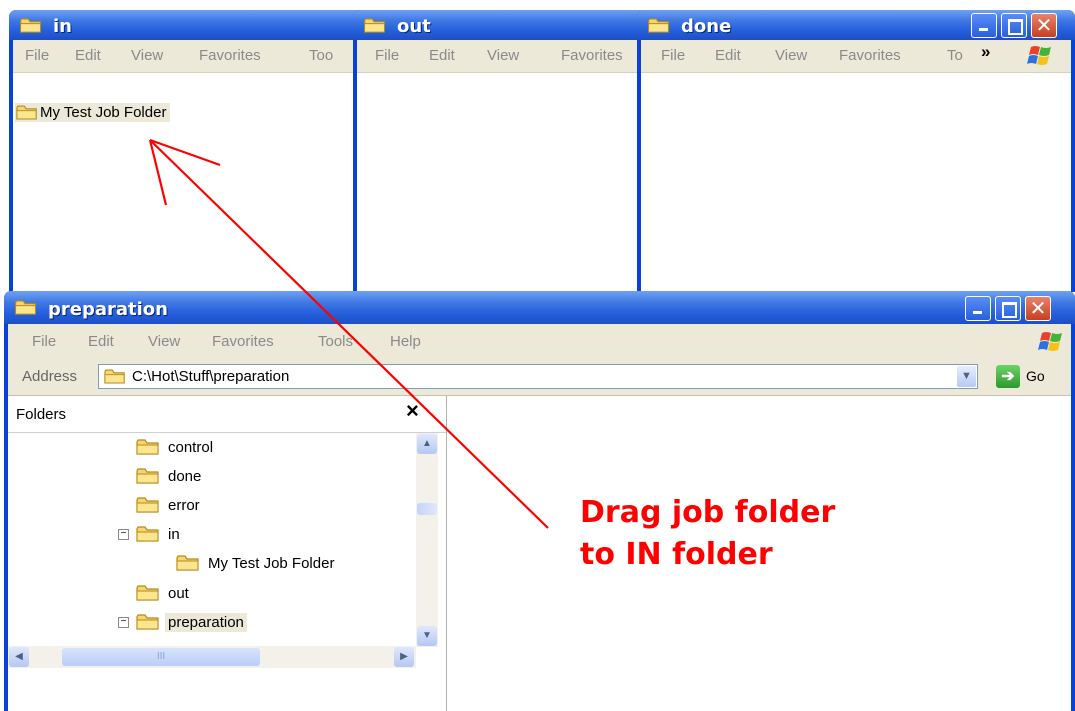 This screenshot has width=1075, height=711. What do you see at coordinates (676, 554) in the screenshot?
I see `annotation-line-2: to IN folder` at bounding box center [676, 554].